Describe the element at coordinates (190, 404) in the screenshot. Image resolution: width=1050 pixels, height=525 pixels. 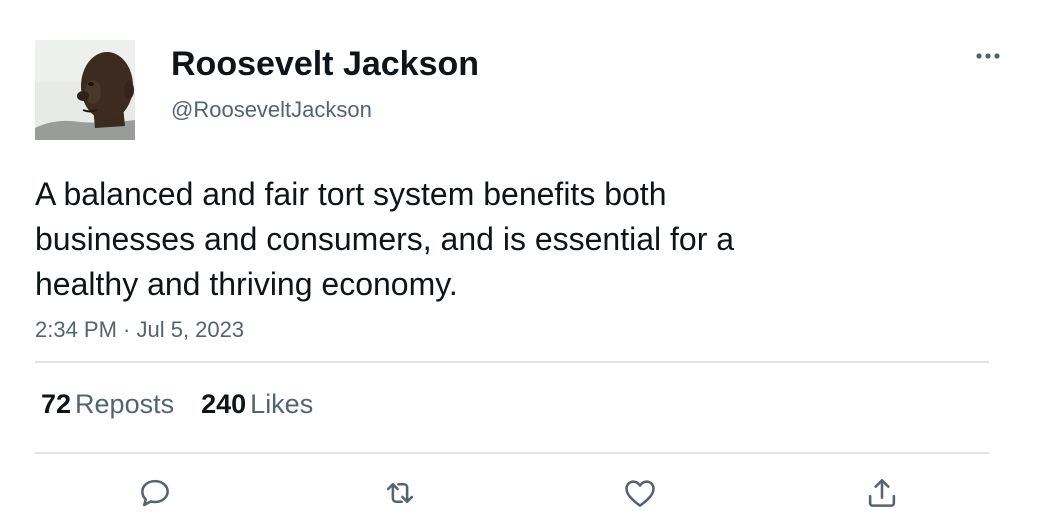
I see `engagement-stats: 72 Reposts 240 Likes` at that location.